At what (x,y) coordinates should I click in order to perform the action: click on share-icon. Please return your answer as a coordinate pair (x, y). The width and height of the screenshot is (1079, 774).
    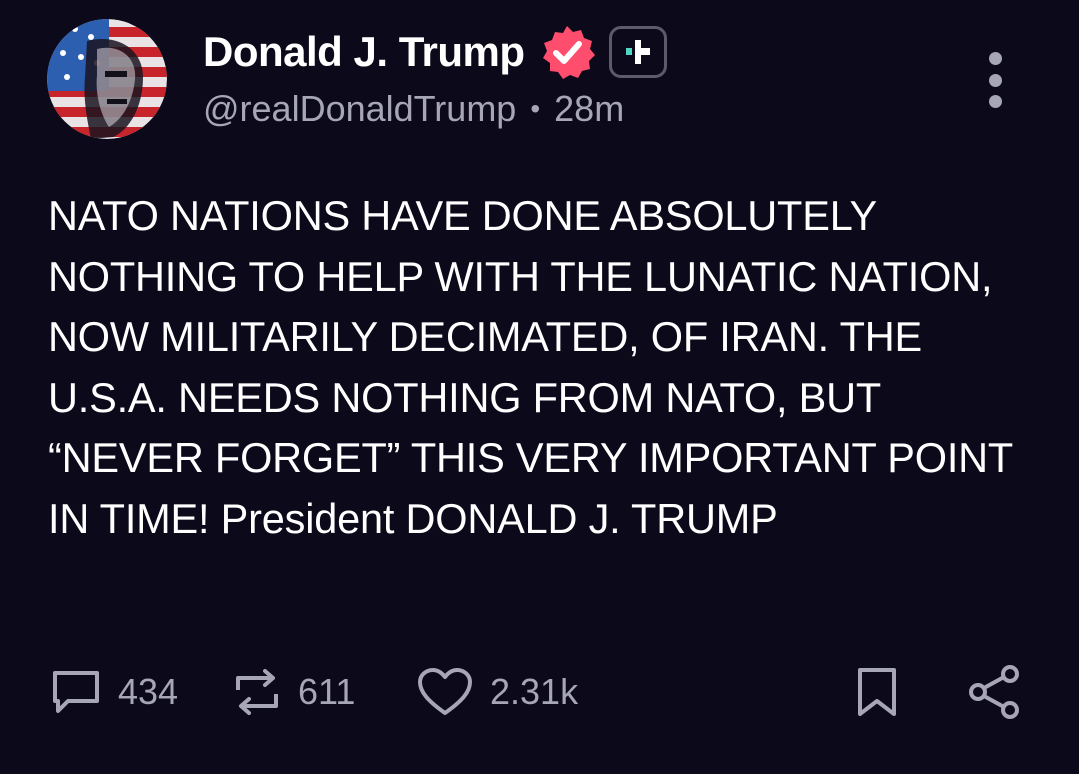
    Looking at the image, I should click on (994, 692).